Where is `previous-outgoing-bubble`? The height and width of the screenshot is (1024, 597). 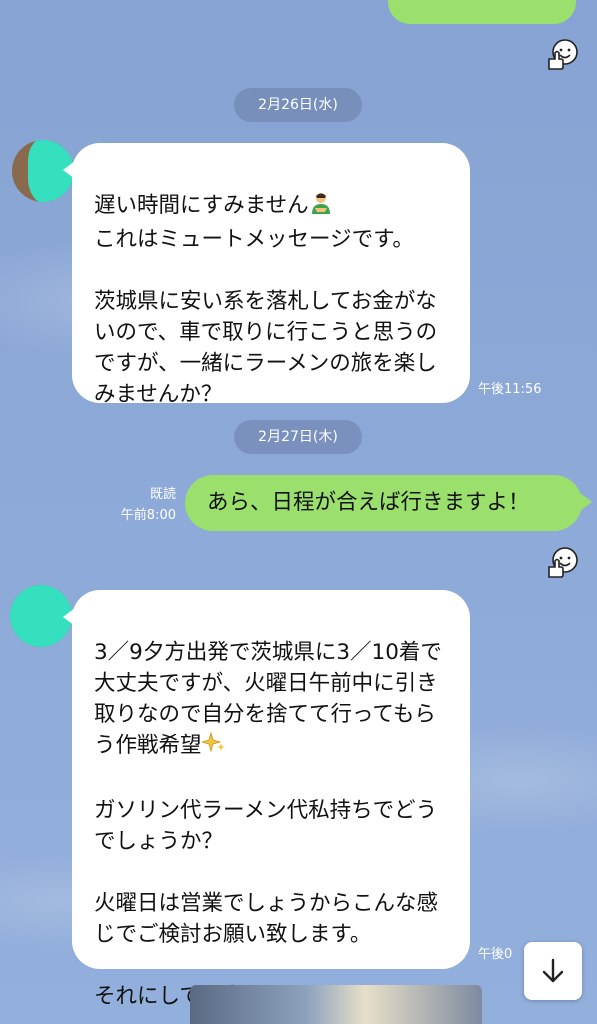
previous-outgoing-bubble is located at coordinates (482, 12).